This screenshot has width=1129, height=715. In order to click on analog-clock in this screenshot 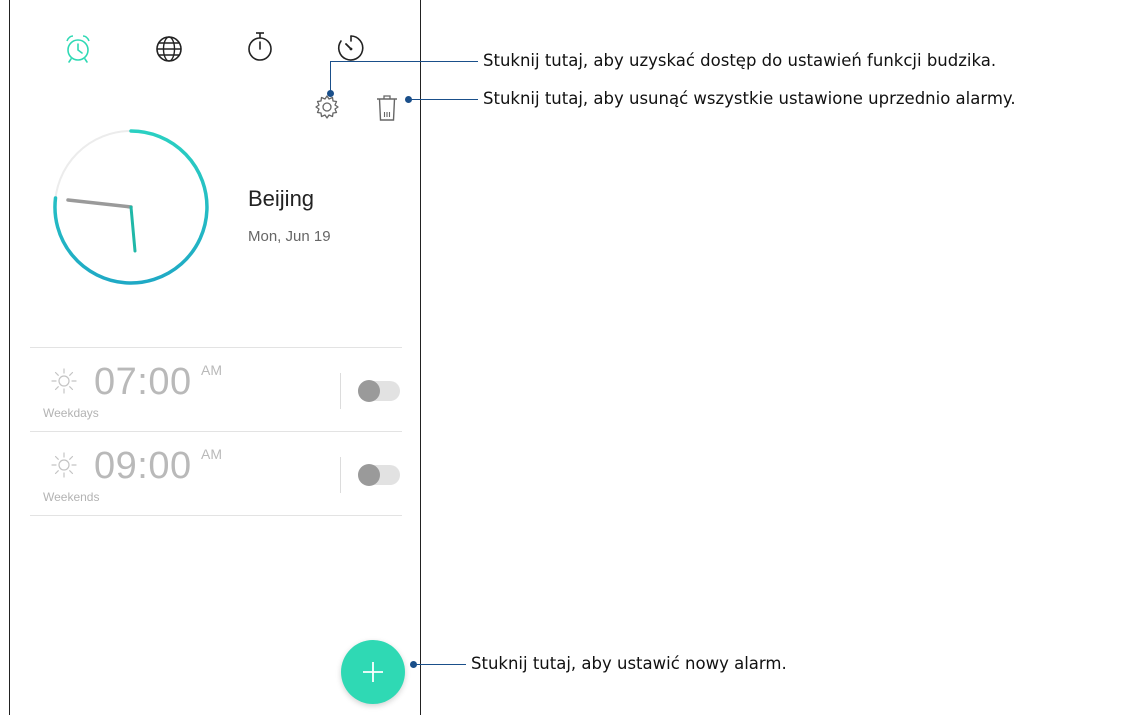, I will do `click(131, 209)`.